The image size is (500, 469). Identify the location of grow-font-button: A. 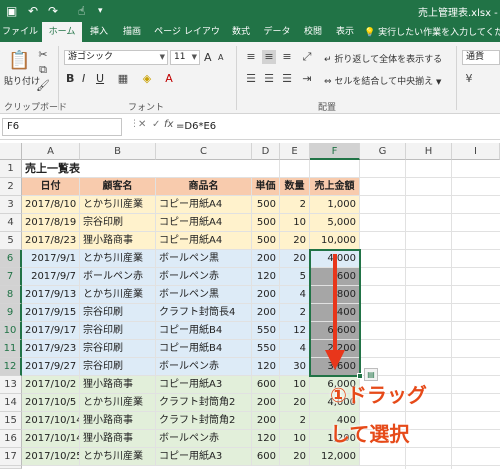
(208, 57).